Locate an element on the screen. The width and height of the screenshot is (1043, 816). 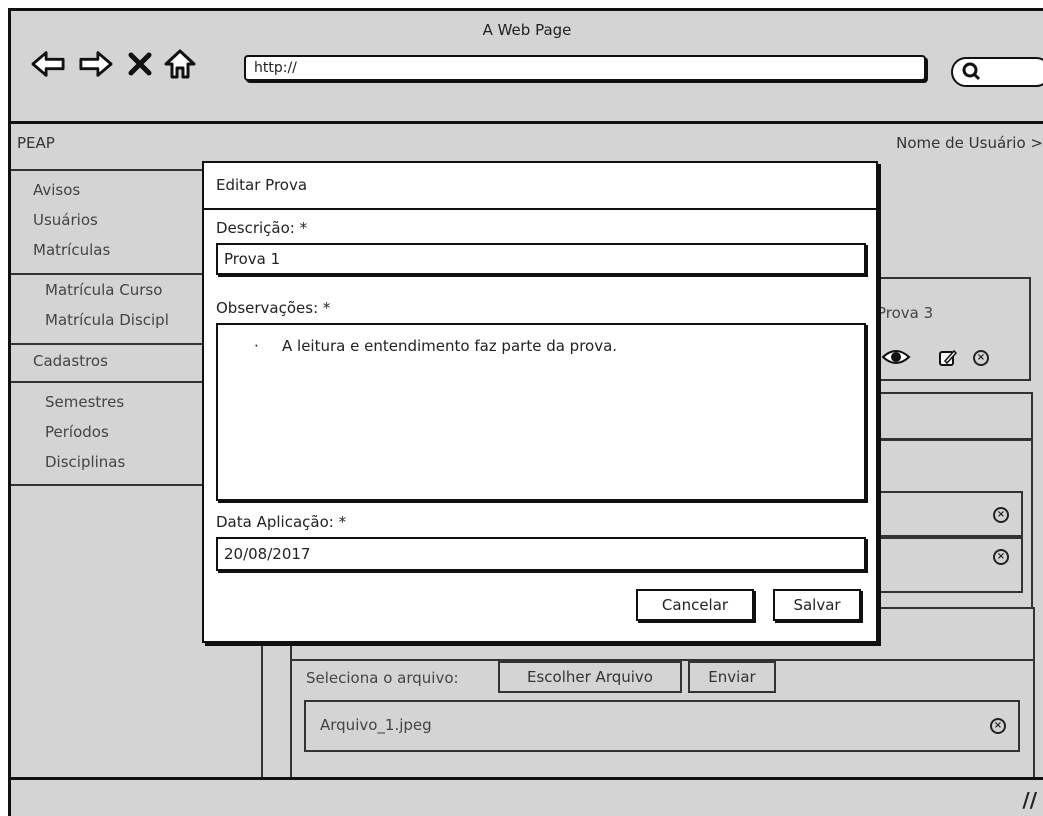
sidebar-item-usuarios: Usuários is located at coordinates (65, 220).